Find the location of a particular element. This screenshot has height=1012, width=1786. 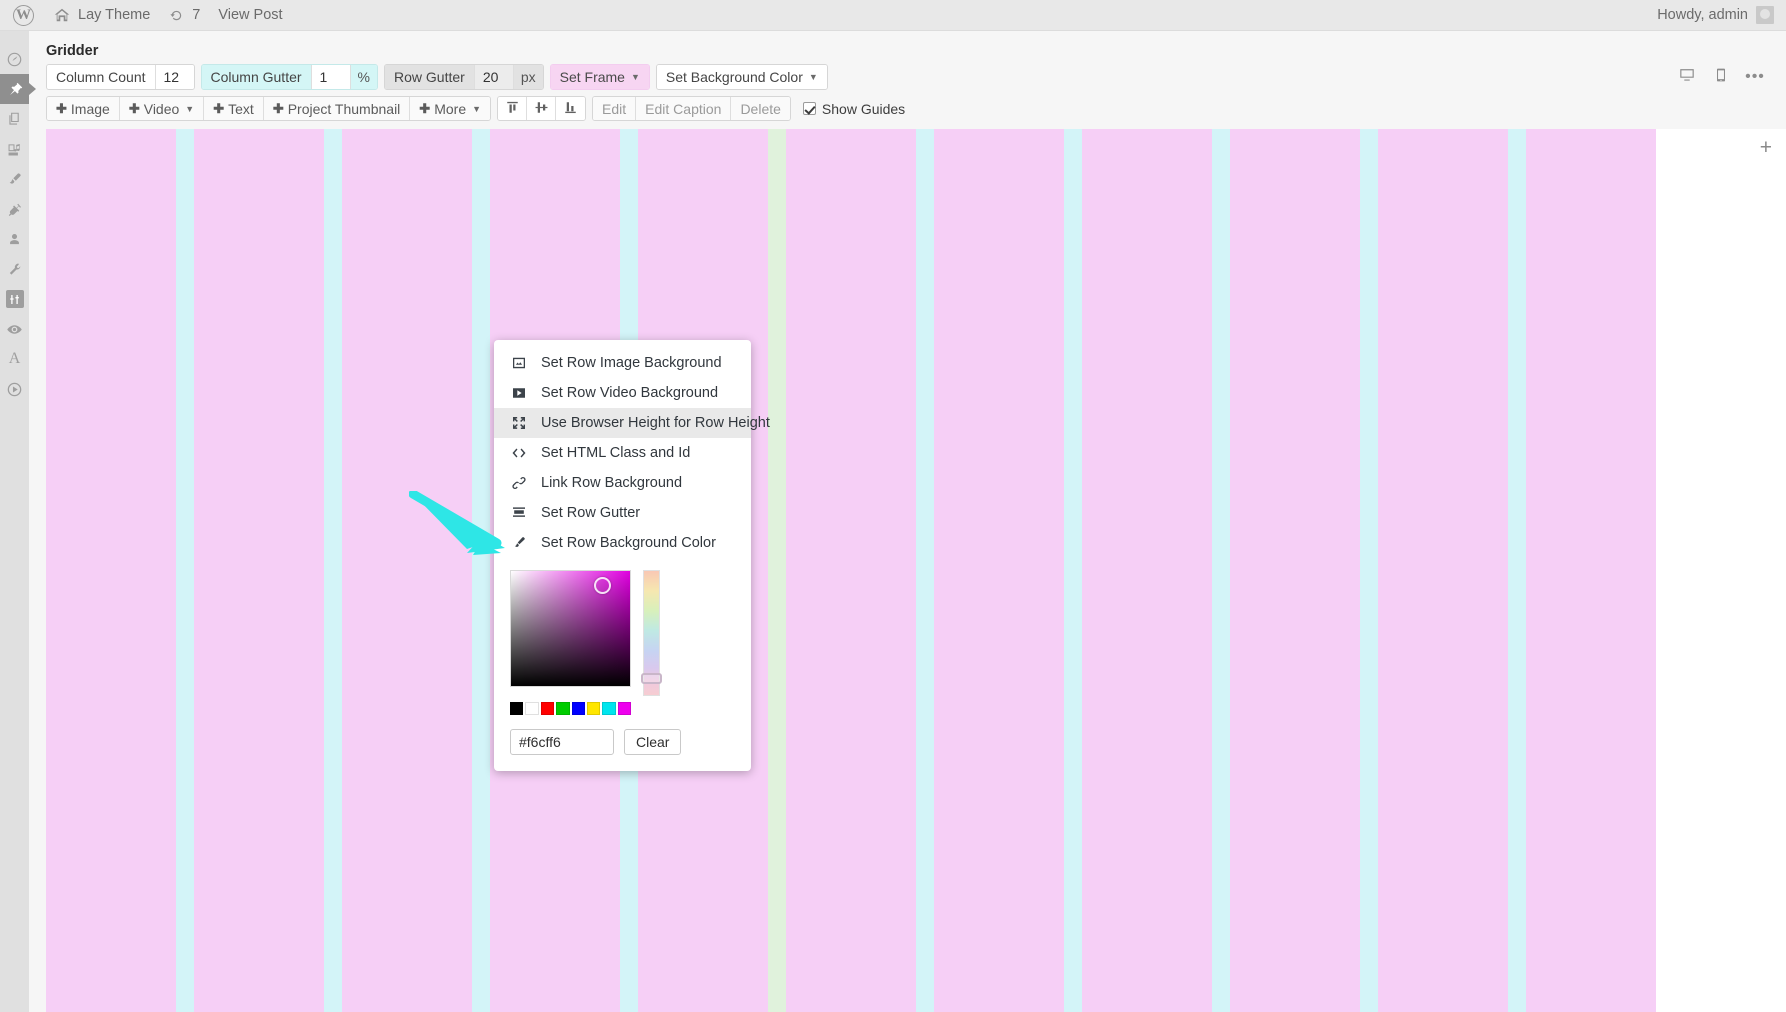

menu-item-link-row-background: Link Row Background is located at coordinates (622, 483).